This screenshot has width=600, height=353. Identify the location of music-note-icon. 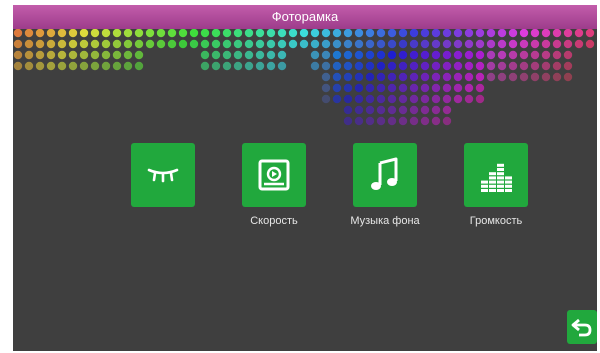
(384, 173).